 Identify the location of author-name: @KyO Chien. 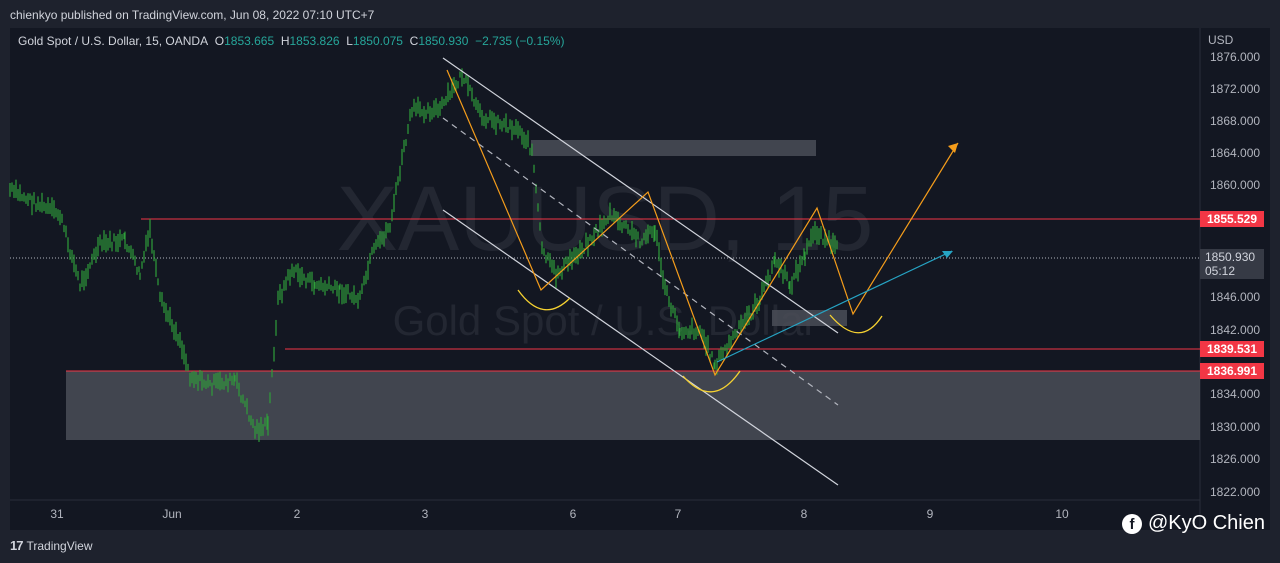
(1206, 523).